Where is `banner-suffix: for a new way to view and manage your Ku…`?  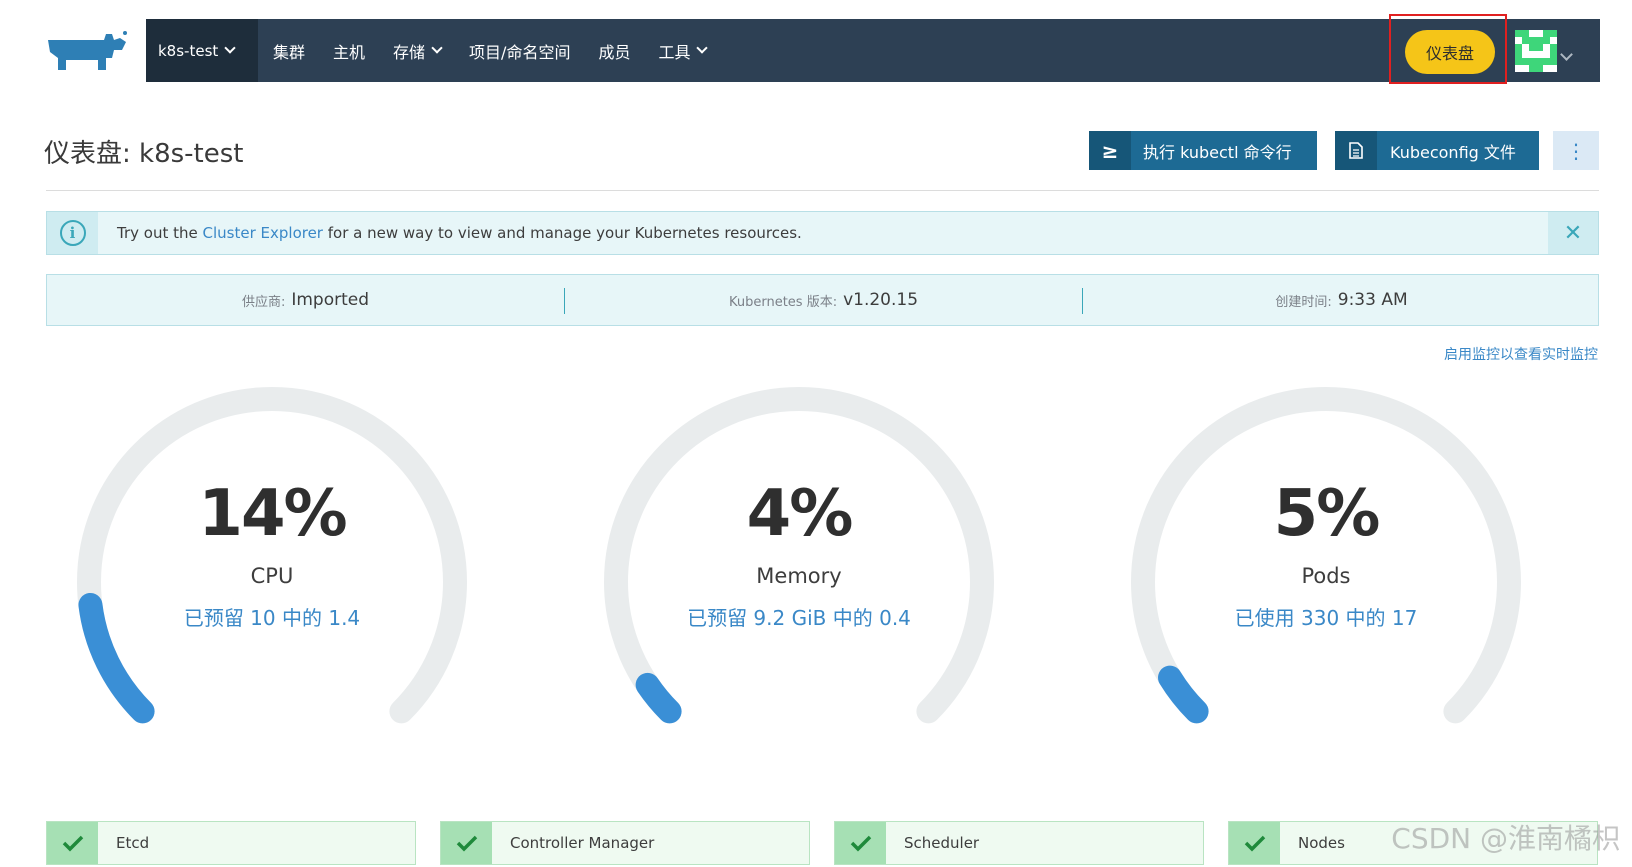
banner-suffix: for a new way to view and manage your Ku… is located at coordinates (564, 233).